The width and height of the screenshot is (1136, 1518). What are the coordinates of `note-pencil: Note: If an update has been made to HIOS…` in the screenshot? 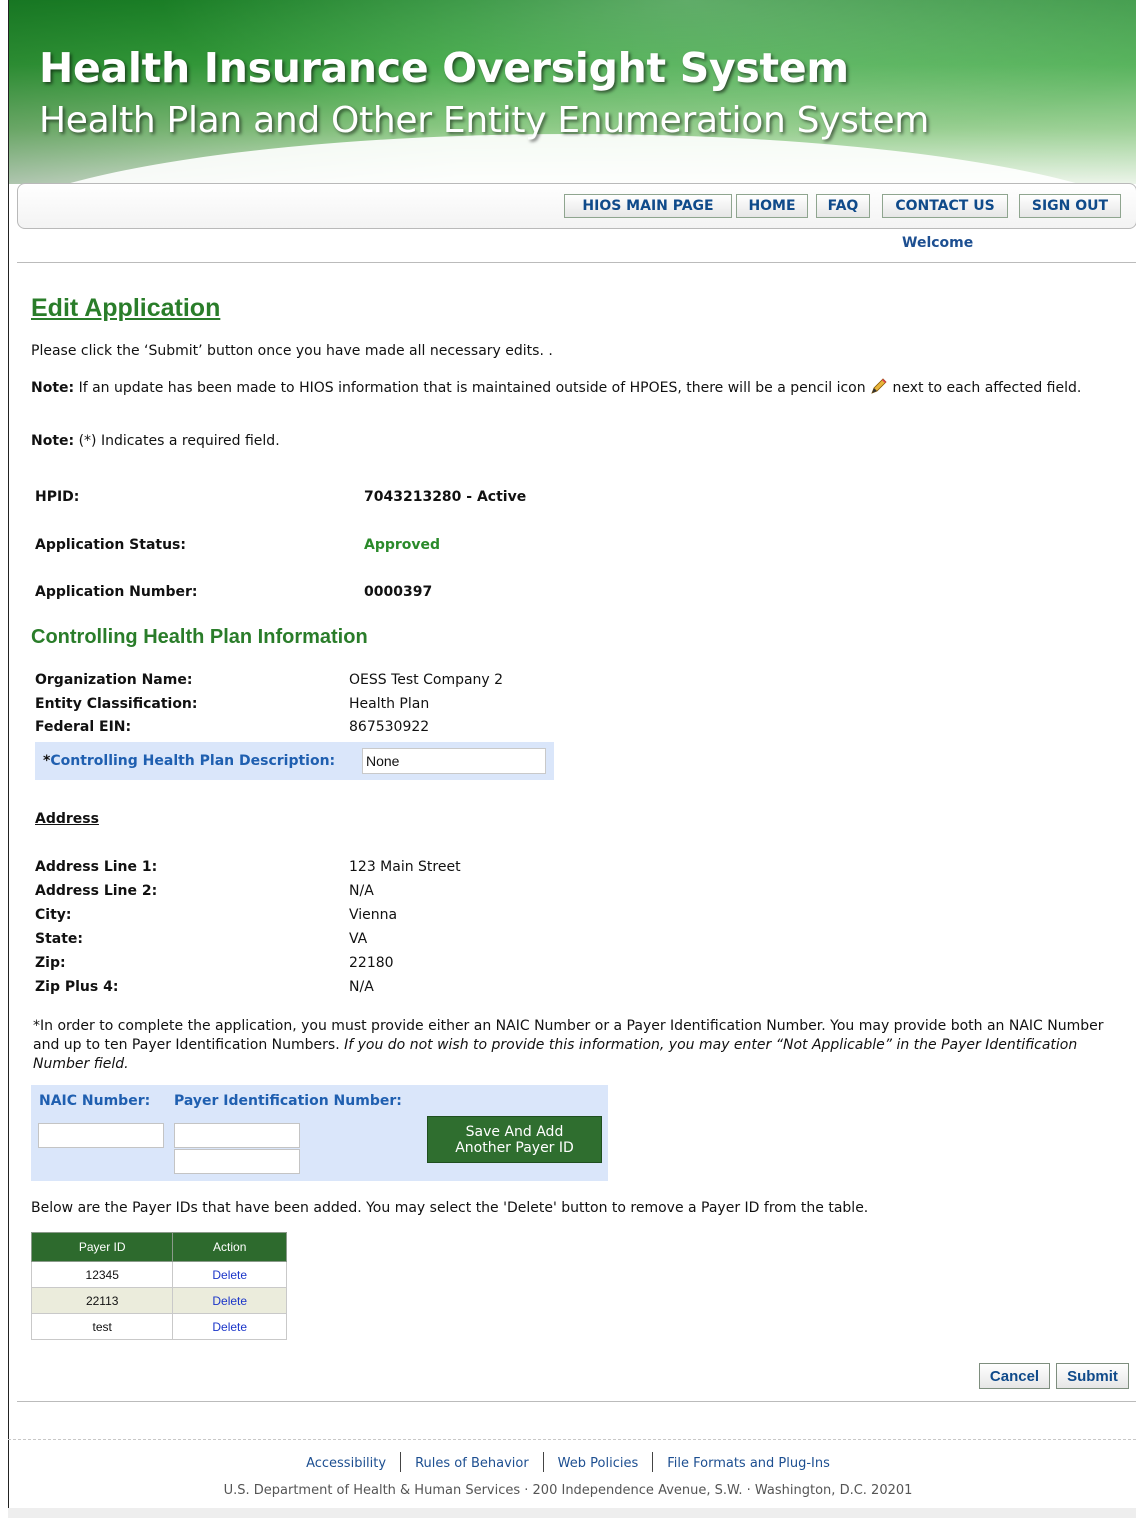 It's located at (576, 388).